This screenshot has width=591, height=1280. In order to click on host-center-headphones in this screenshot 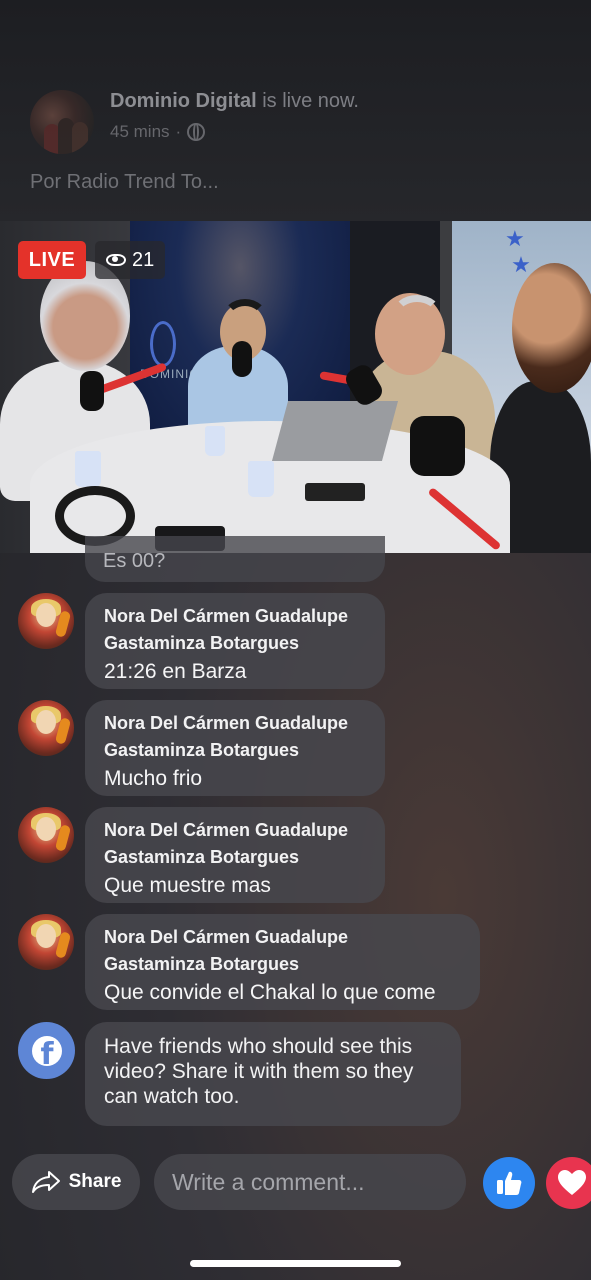, I will do `click(245, 319)`.